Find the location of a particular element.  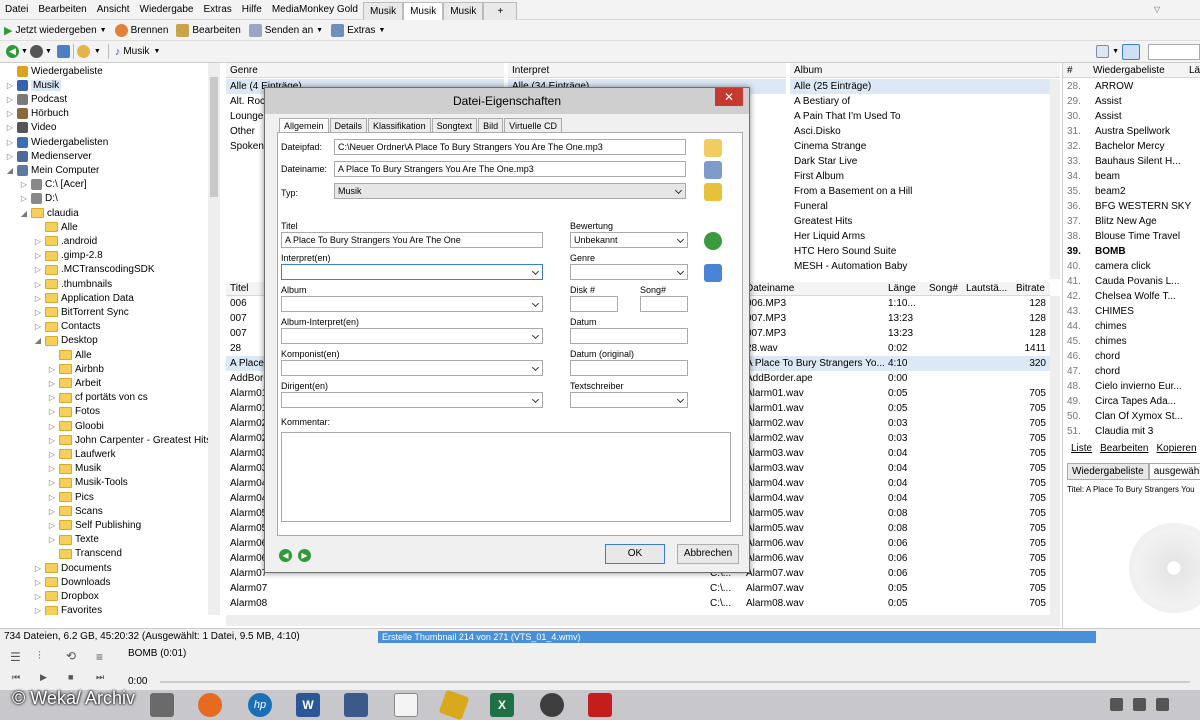

track-scrollbar is located at coordinates (1055, 455).